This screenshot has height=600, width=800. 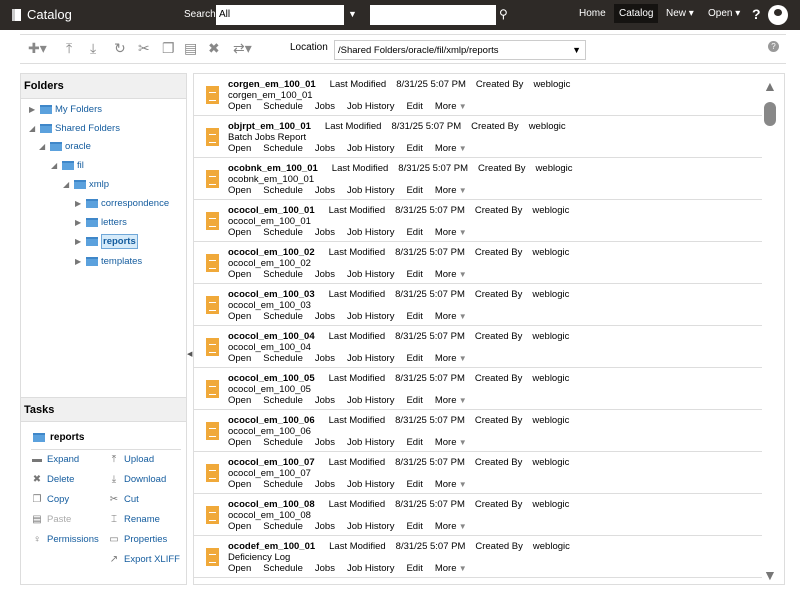 What do you see at coordinates (271, 420) in the screenshot?
I see `item-name: ococol_em_100_06` at bounding box center [271, 420].